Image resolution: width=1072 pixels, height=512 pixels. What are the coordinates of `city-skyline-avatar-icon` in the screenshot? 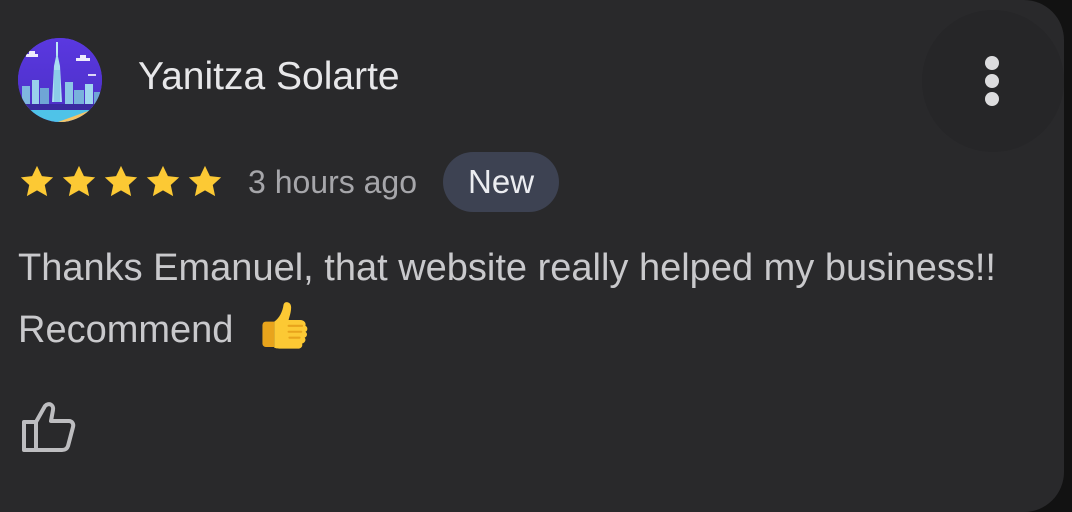 It's located at (60, 80).